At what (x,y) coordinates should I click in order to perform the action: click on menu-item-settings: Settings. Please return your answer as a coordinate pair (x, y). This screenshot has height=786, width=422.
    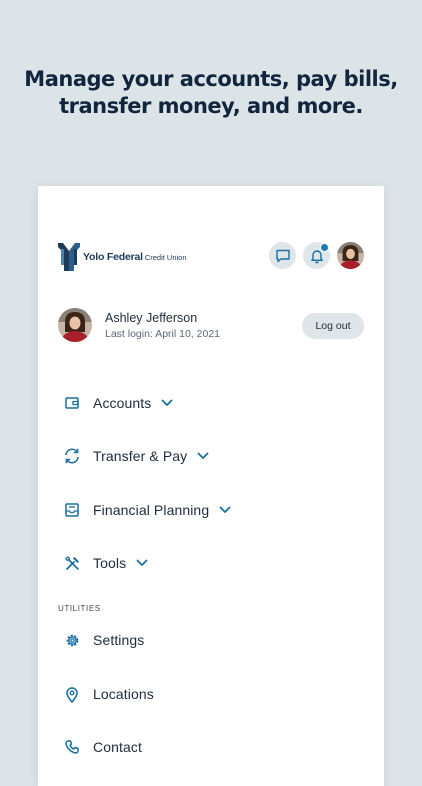
    Looking at the image, I should click on (103, 640).